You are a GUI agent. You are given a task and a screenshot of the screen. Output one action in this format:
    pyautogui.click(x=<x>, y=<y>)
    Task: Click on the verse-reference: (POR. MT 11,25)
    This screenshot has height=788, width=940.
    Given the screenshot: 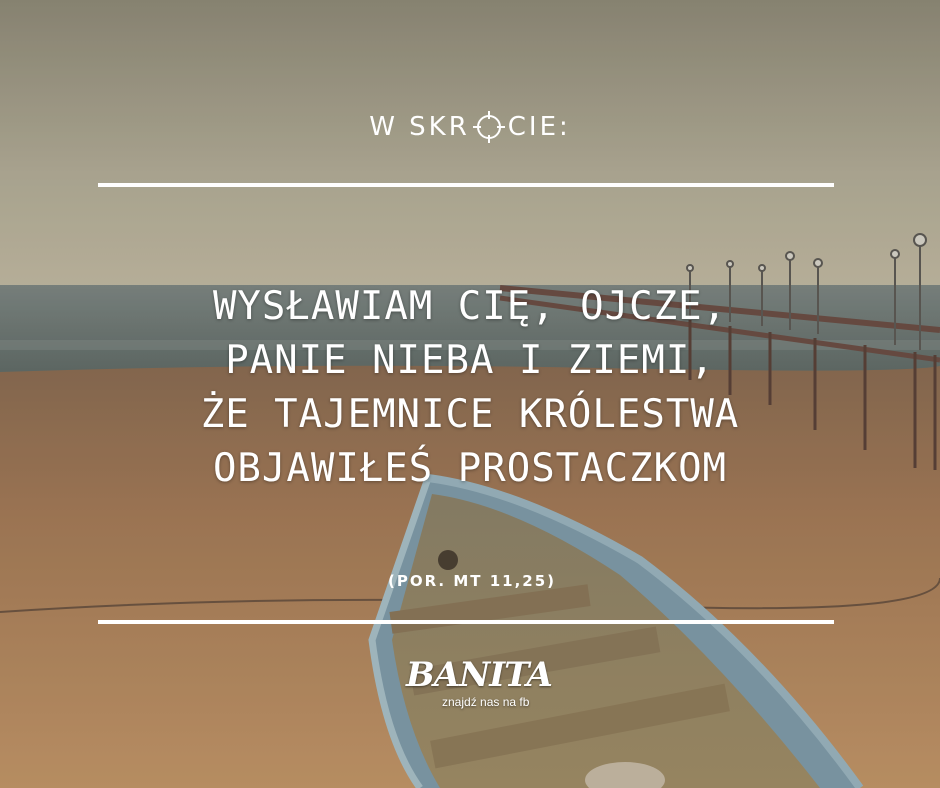 What is the action you would take?
    pyautogui.click(x=472, y=581)
    